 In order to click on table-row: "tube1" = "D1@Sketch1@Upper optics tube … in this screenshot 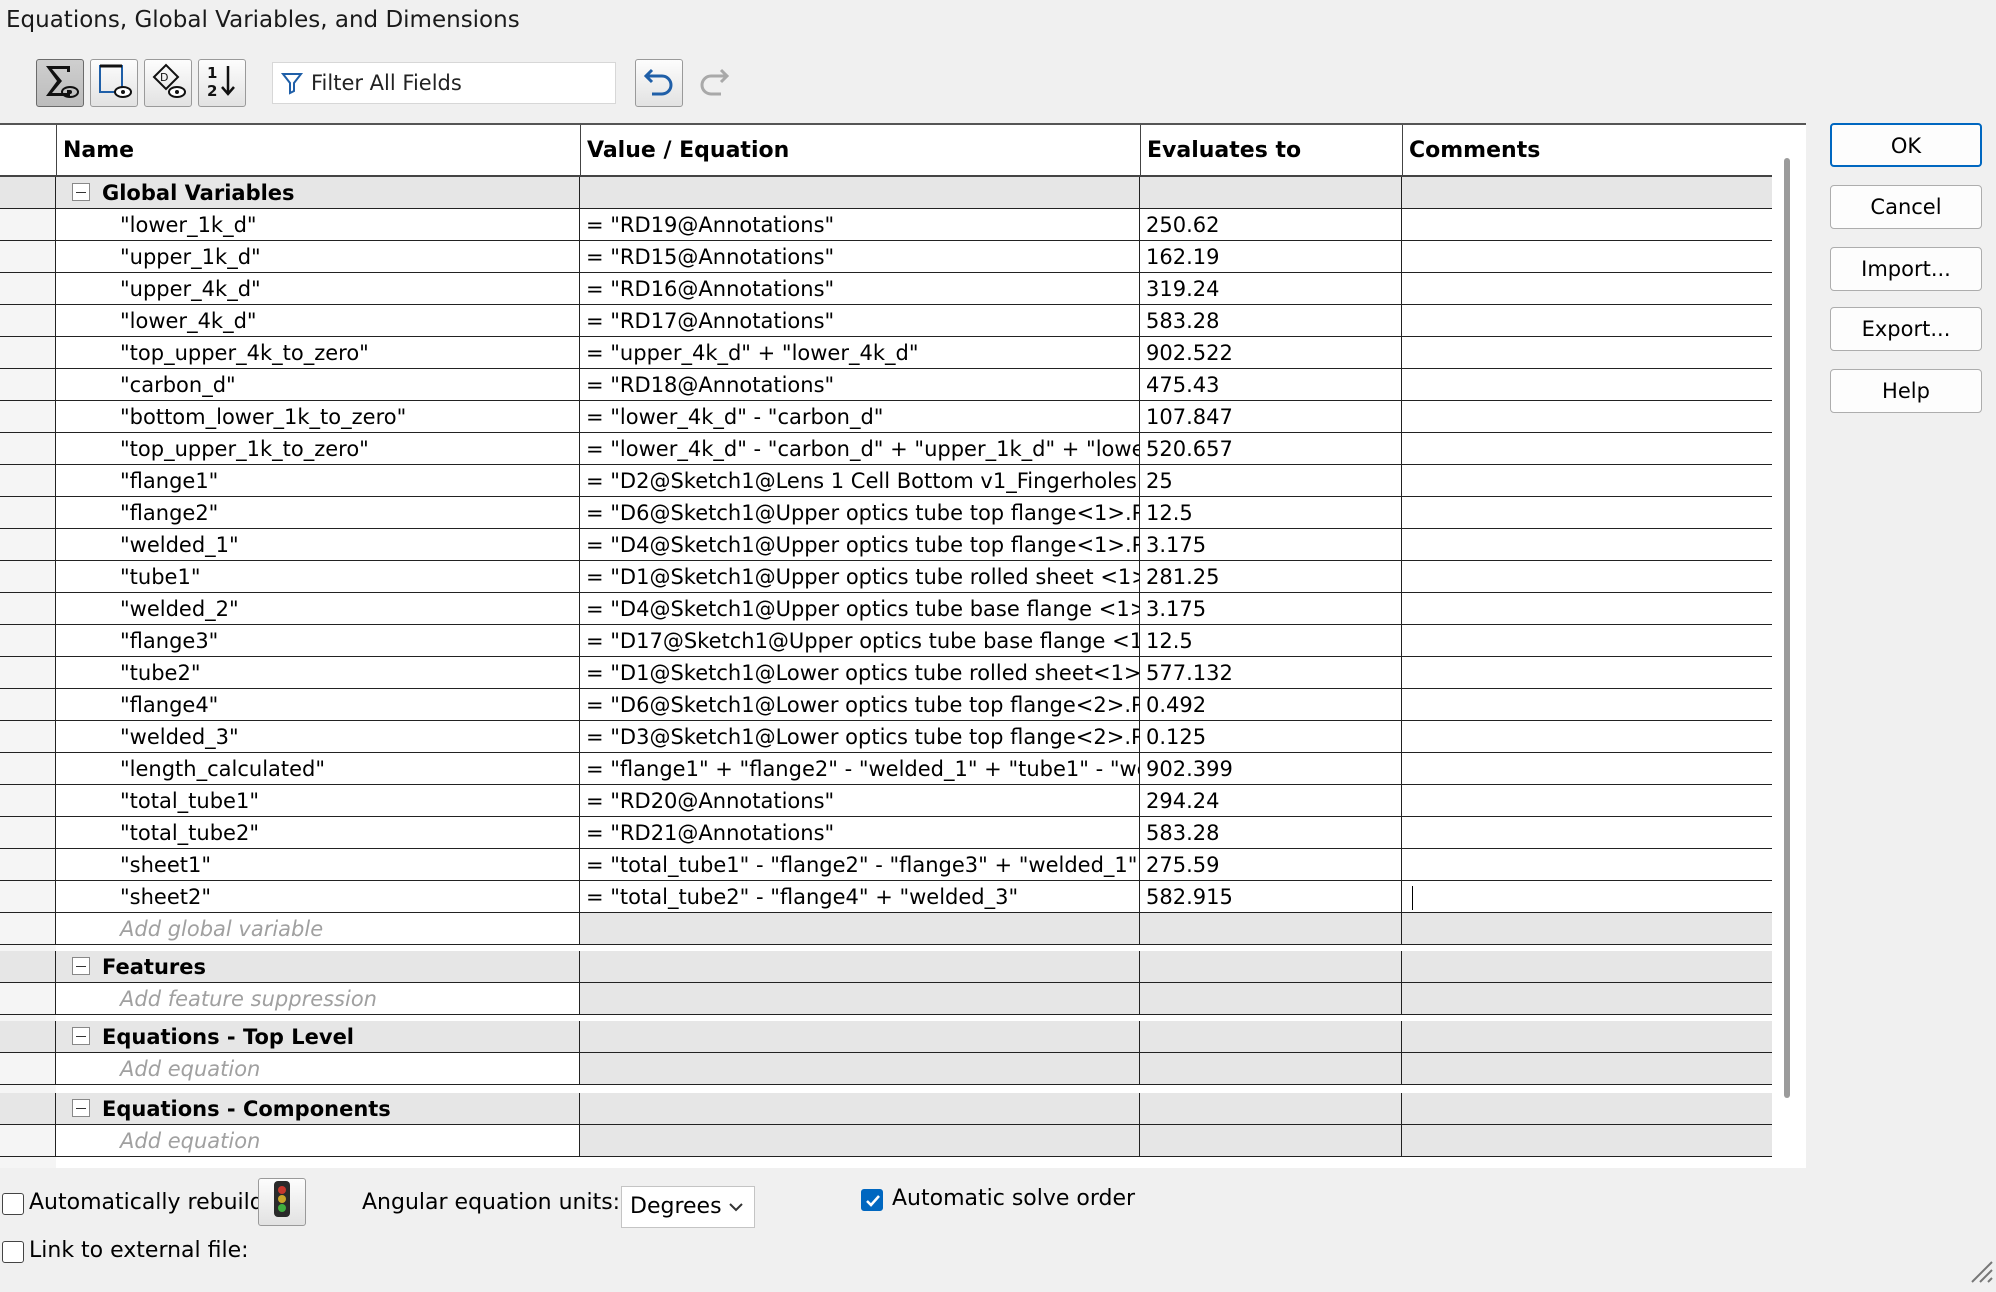, I will do `click(886, 577)`.